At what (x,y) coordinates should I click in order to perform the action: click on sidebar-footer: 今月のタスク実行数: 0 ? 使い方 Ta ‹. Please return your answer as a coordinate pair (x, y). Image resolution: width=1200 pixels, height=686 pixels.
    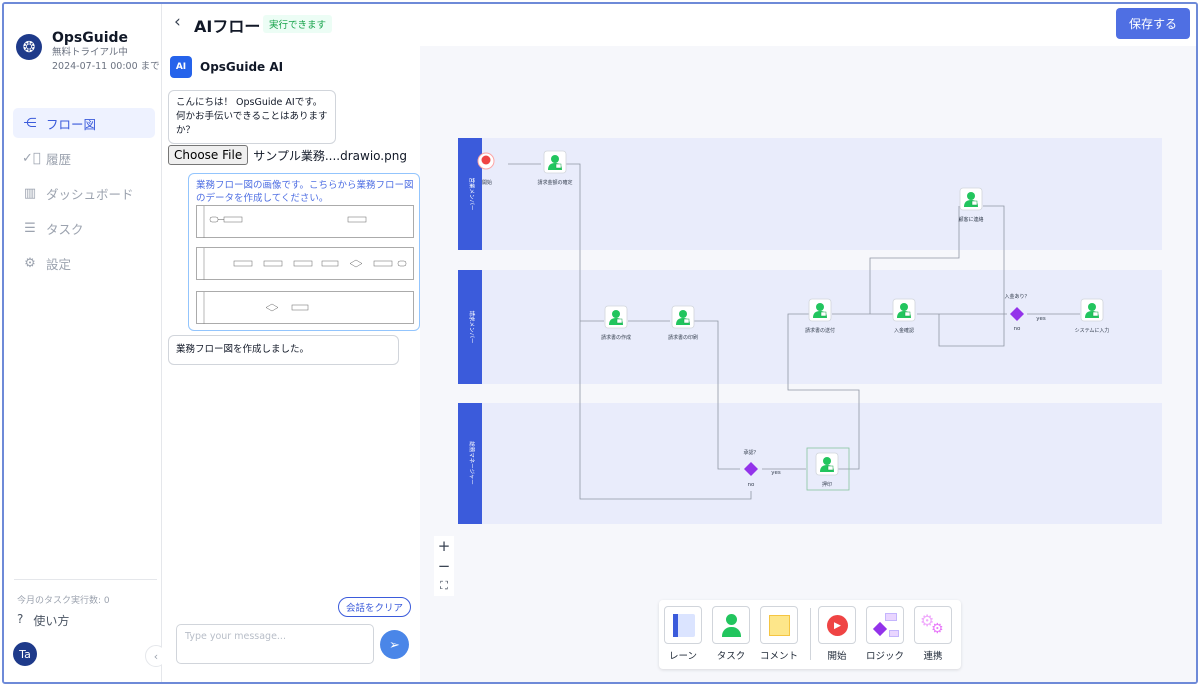
    Looking at the image, I should click on (85, 630).